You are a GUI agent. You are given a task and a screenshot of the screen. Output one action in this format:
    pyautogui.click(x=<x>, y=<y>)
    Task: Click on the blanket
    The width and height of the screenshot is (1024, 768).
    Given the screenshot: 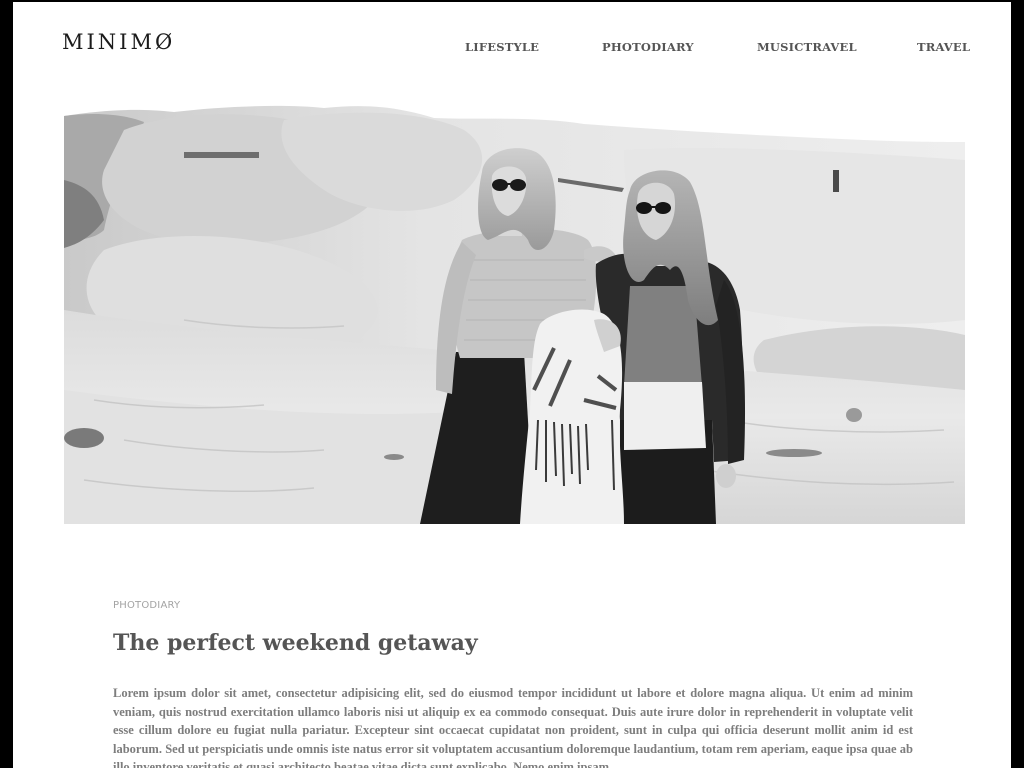 What is the action you would take?
    pyautogui.click(x=572, y=416)
    